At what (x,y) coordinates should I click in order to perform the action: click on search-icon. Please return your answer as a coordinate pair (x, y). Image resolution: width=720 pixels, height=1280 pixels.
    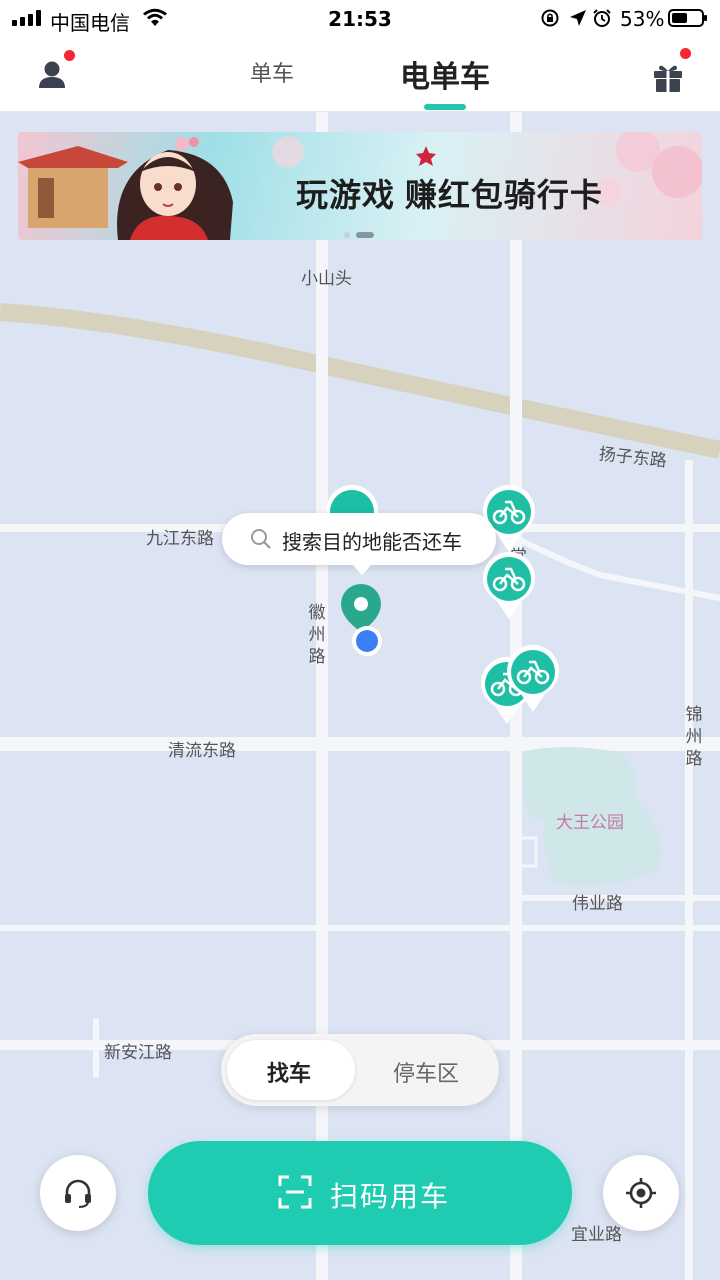
    Looking at the image, I should click on (261, 539).